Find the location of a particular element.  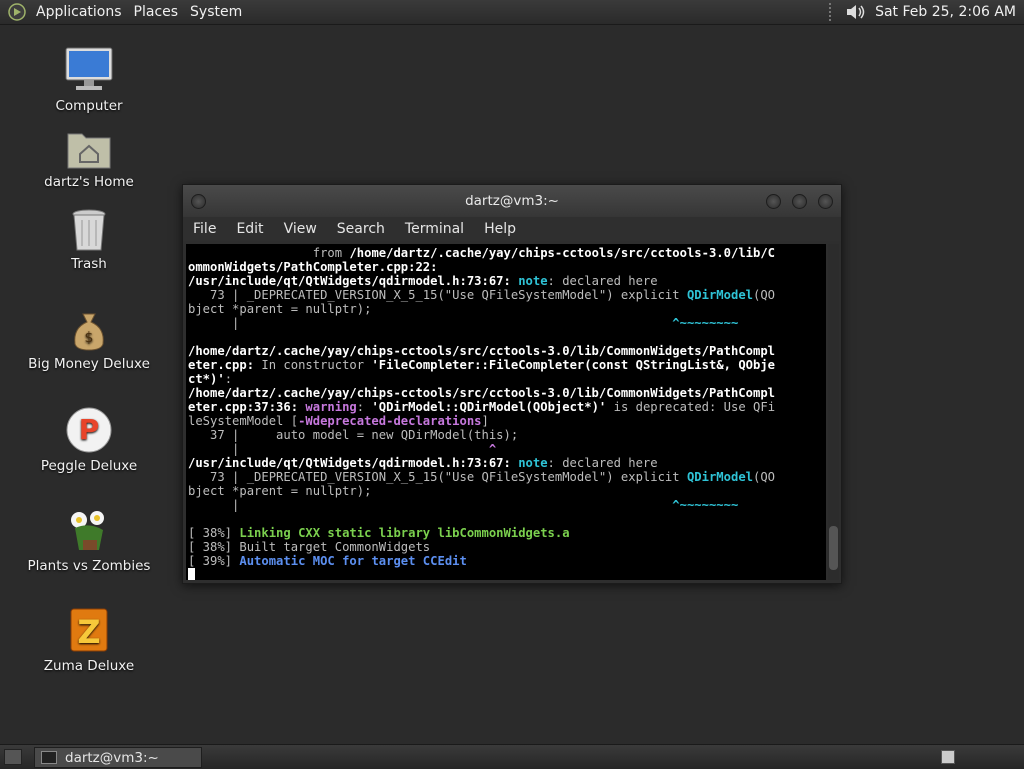

volume-icon is located at coordinates (856, 12).